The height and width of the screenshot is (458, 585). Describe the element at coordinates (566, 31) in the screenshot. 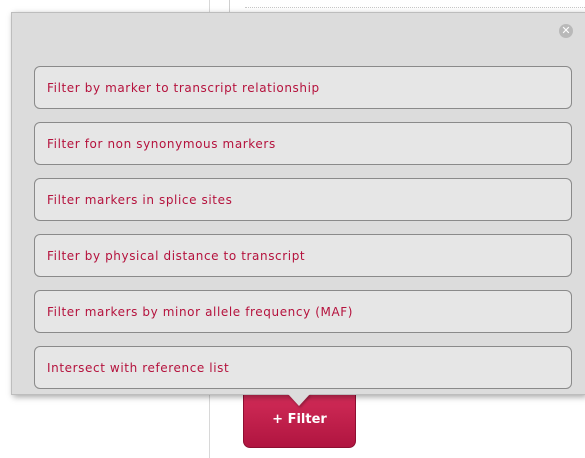

I see `close-icon: ✕` at that location.